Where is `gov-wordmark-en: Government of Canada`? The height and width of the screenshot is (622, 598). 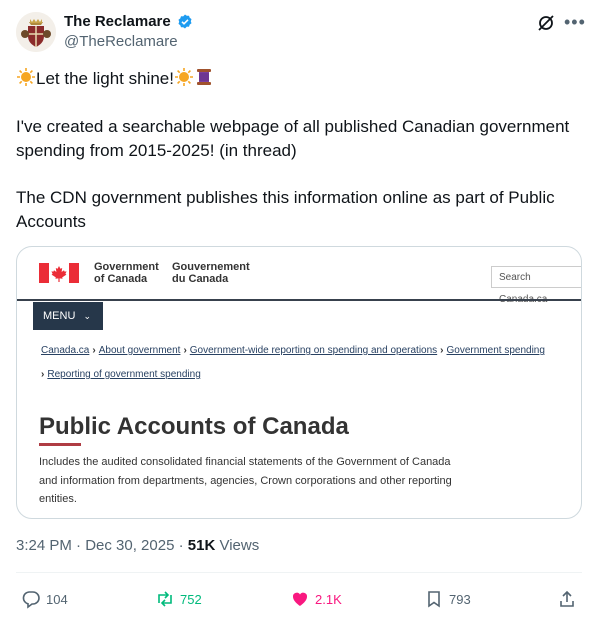
gov-wordmark-en: Government of Canada is located at coordinates (98, 273).